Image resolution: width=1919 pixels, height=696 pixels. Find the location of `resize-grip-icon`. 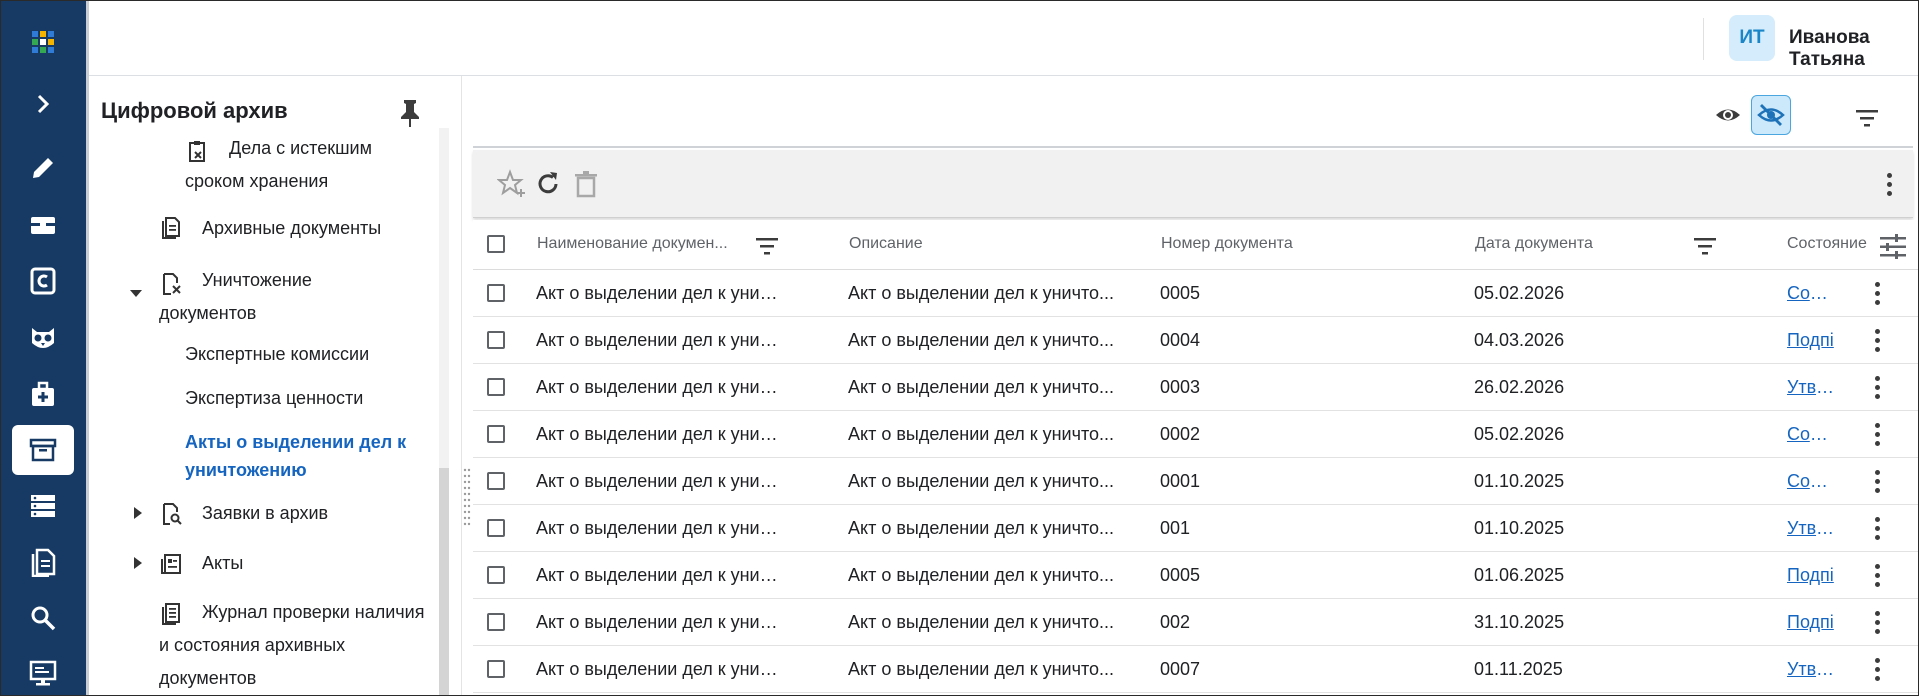

resize-grip-icon is located at coordinates (467, 497).